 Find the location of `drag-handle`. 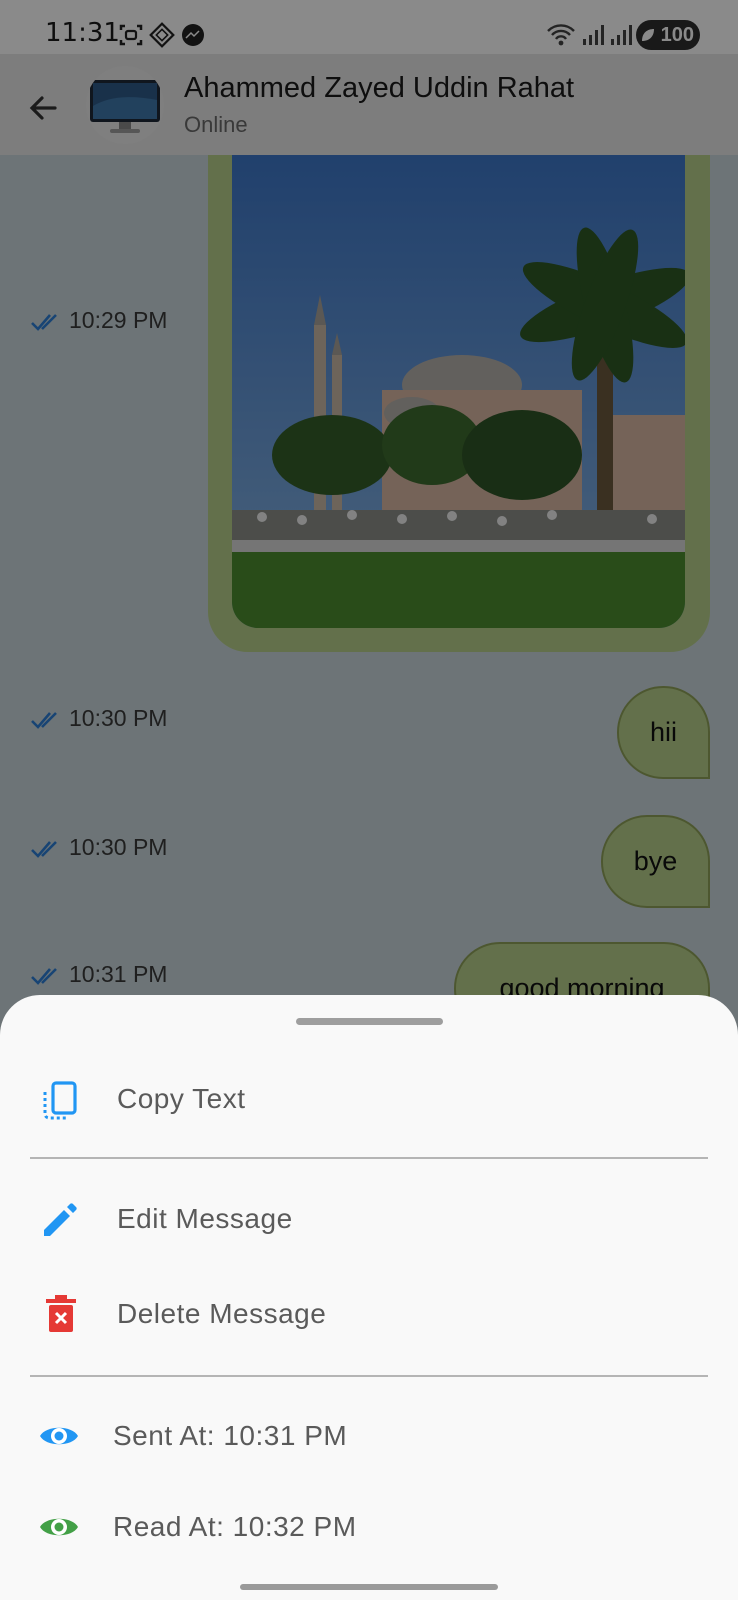

drag-handle is located at coordinates (369, 1021).